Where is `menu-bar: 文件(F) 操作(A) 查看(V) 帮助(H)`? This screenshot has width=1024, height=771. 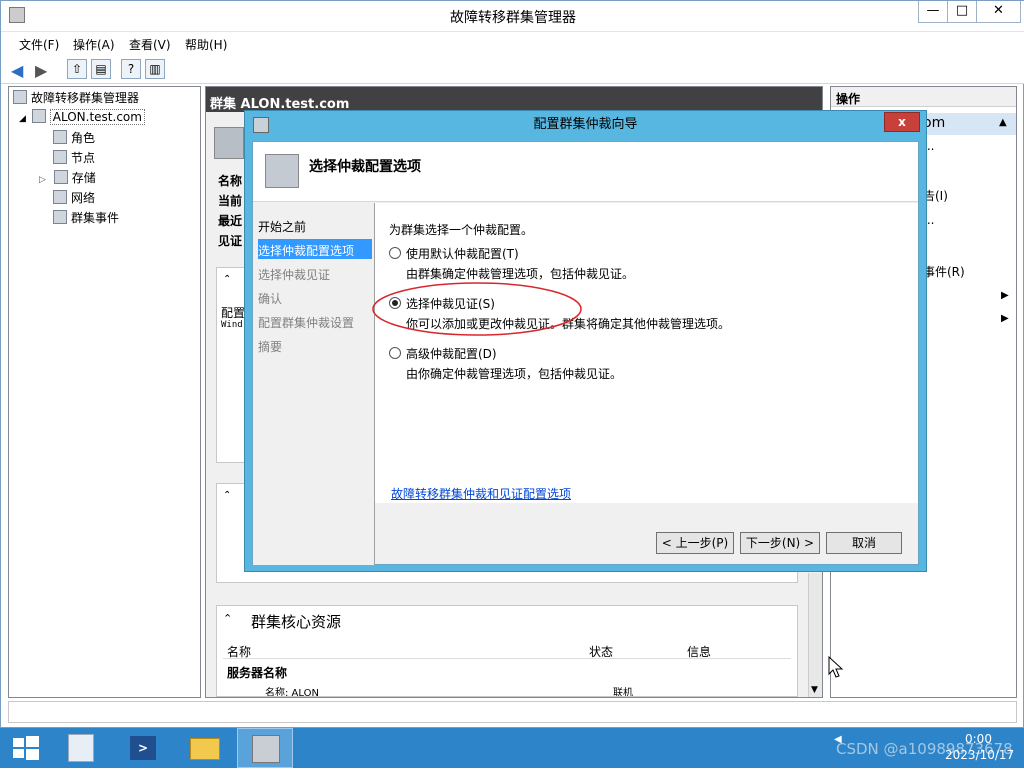 menu-bar: 文件(F) 操作(A) 查看(V) 帮助(H) is located at coordinates (512, 43).